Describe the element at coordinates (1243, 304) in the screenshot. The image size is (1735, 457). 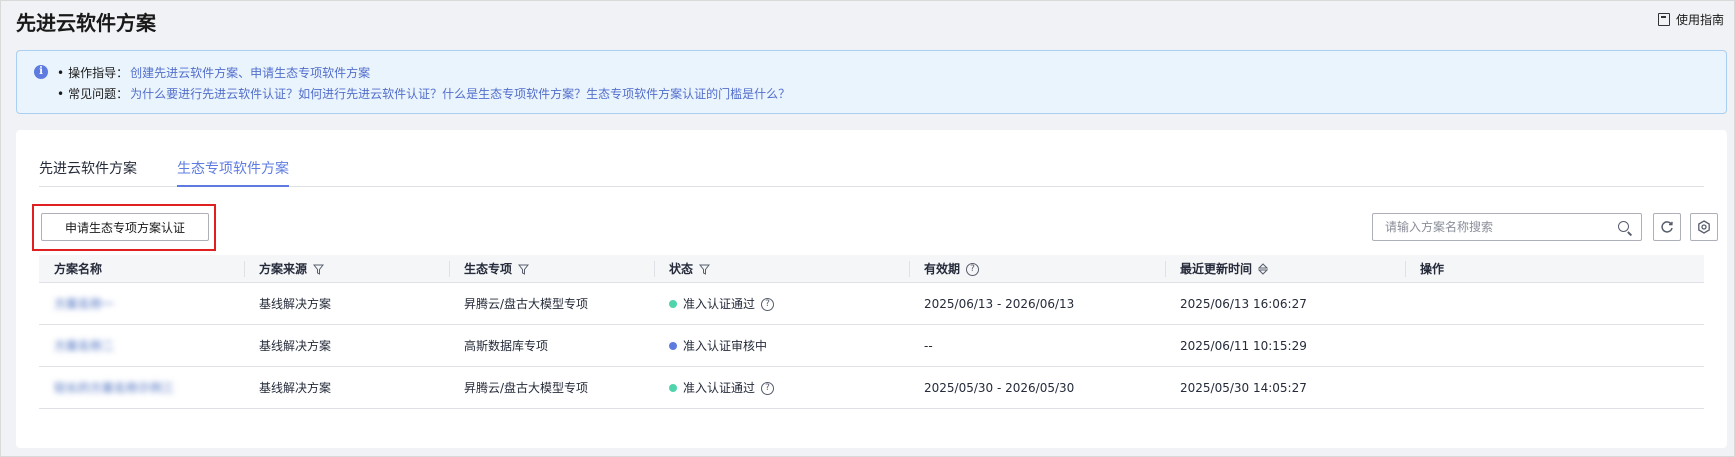
I see `last-updated: 2025/06/13 16:06:27` at that location.